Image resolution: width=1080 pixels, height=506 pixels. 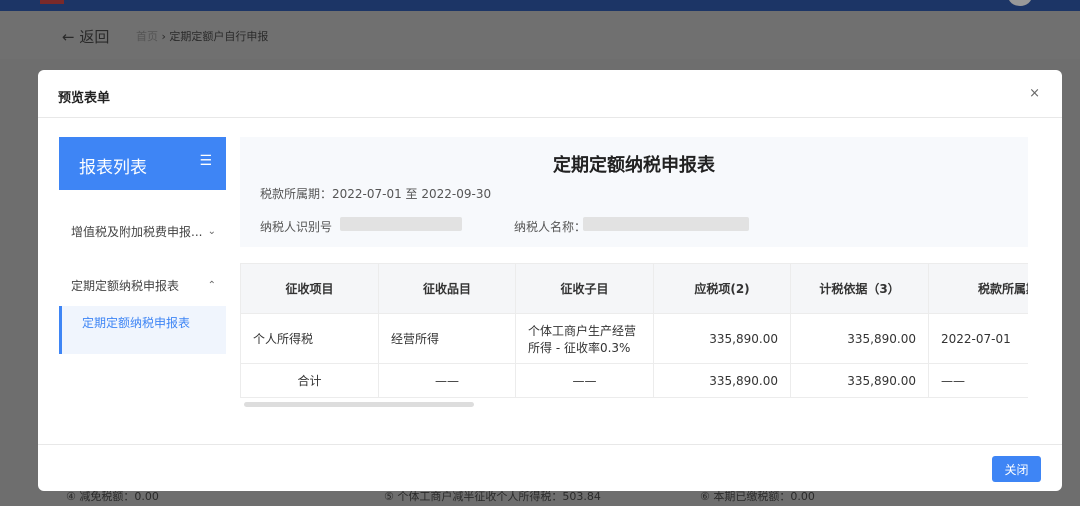 I want to click on column-header: 征收子目, so click(x=584, y=288).